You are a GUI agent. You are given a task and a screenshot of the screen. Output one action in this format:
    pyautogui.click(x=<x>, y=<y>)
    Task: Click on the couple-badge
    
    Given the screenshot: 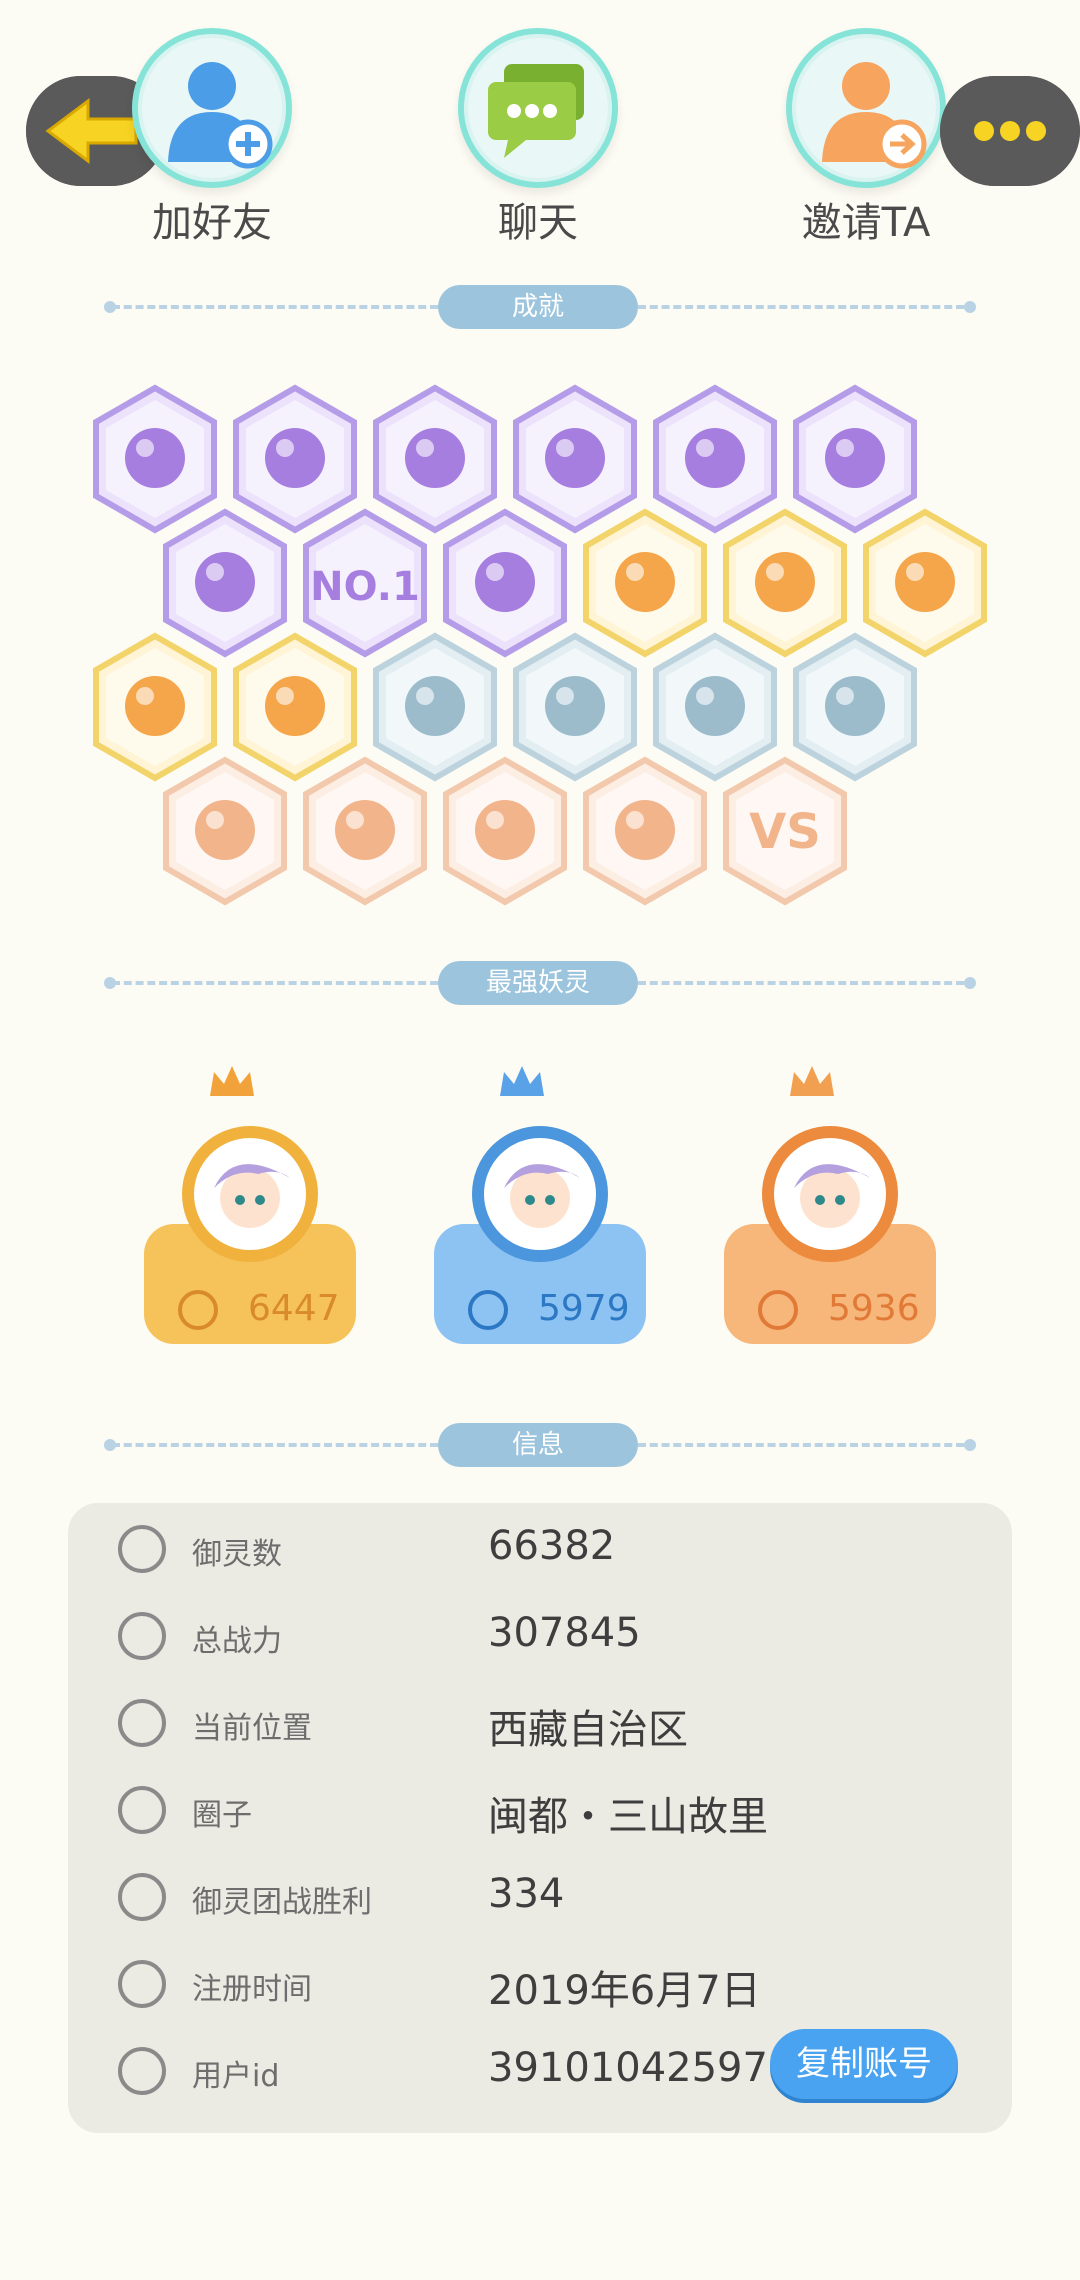 What is the action you would take?
    pyautogui.click(x=505, y=831)
    